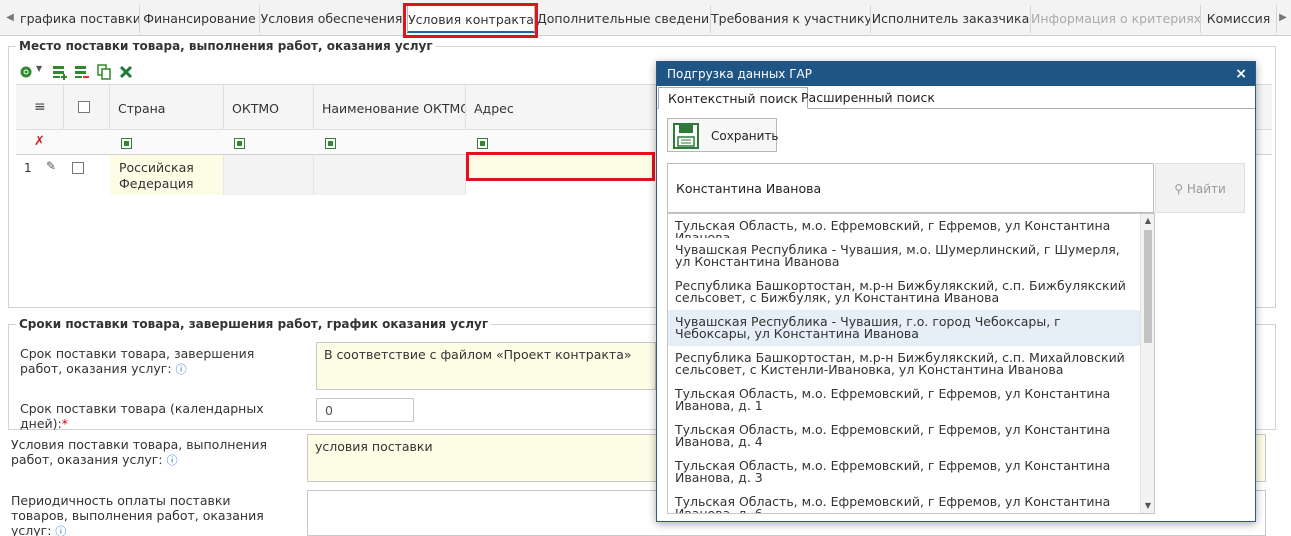 The image size is (1291, 536). What do you see at coordinates (482, 143) in the screenshot?
I see `filter-address-checkbox` at bounding box center [482, 143].